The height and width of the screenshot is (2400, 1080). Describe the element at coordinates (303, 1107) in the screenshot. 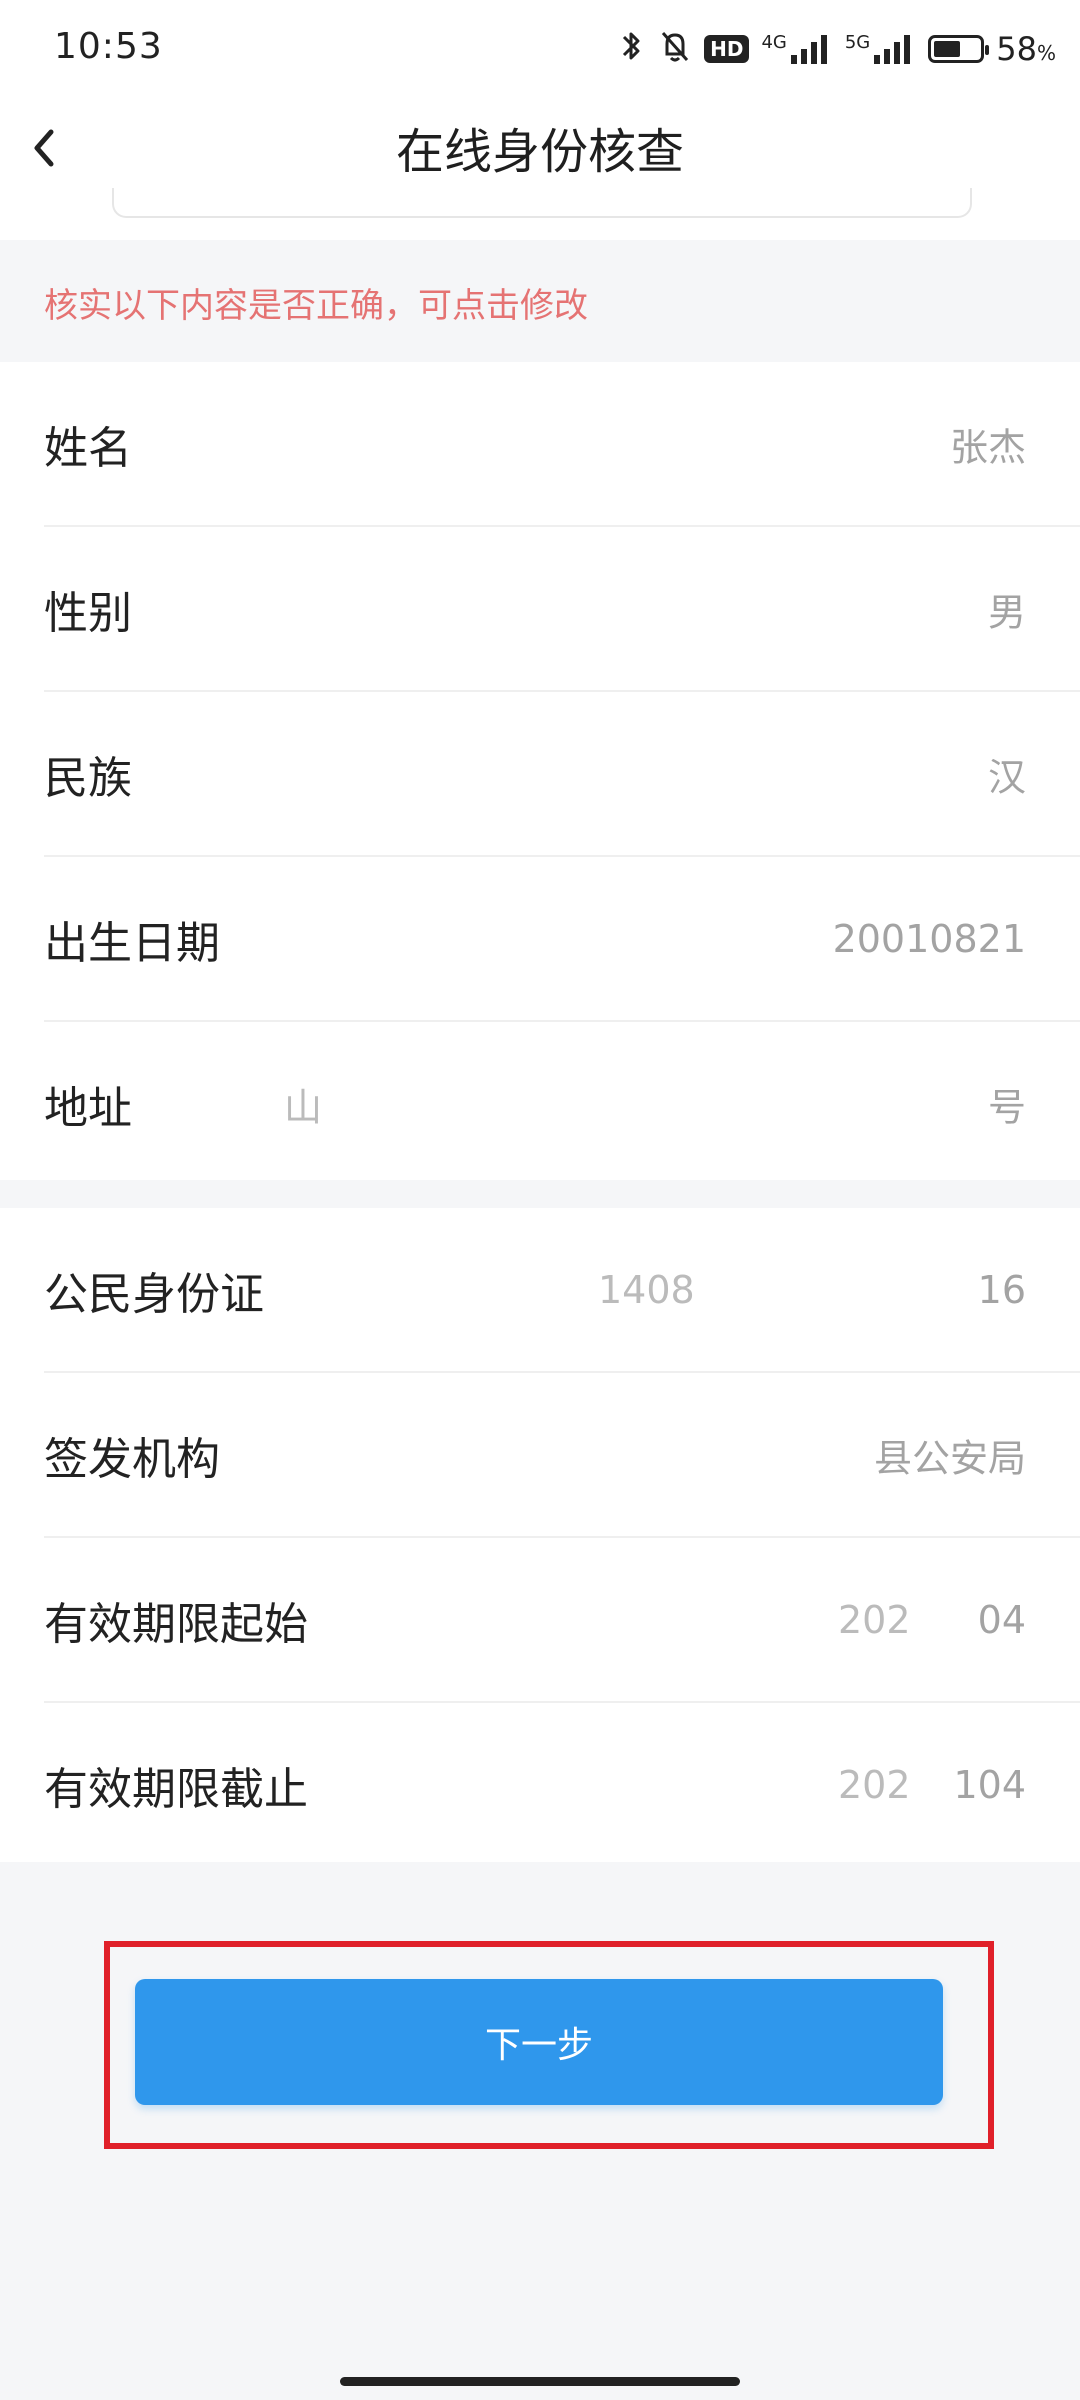

I see `row-value-partial: 山` at that location.